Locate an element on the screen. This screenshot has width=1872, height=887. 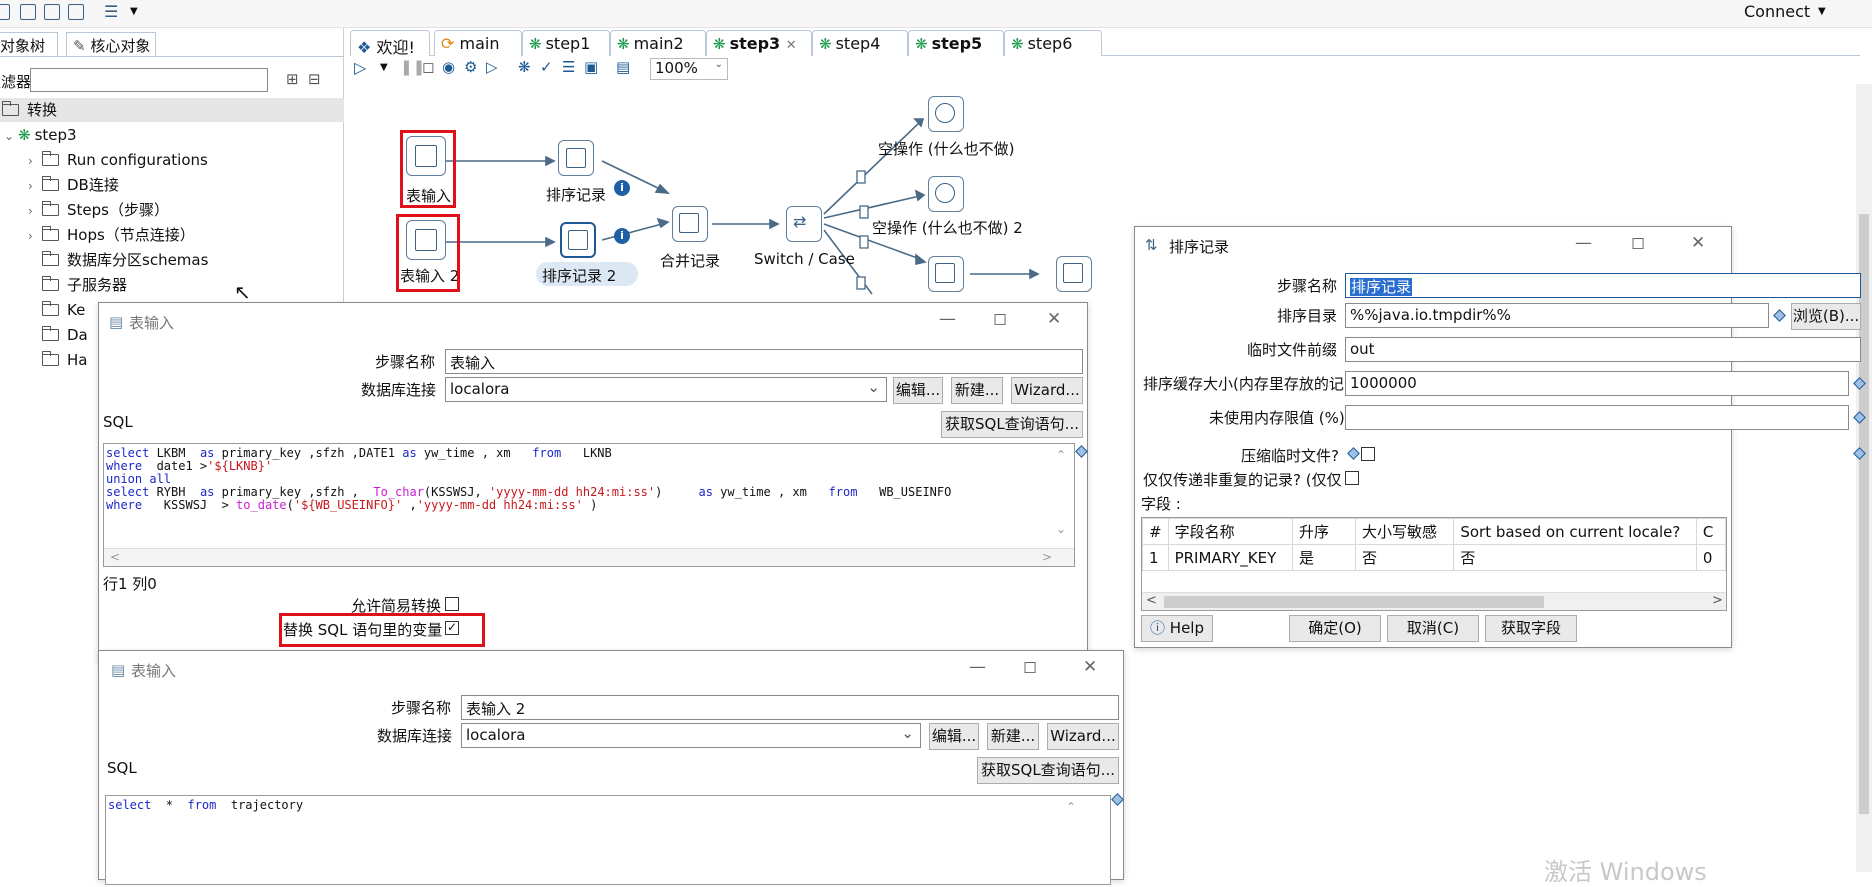
field-name-cell: PRIMARY_KEY is located at coordinates (1230, 557).